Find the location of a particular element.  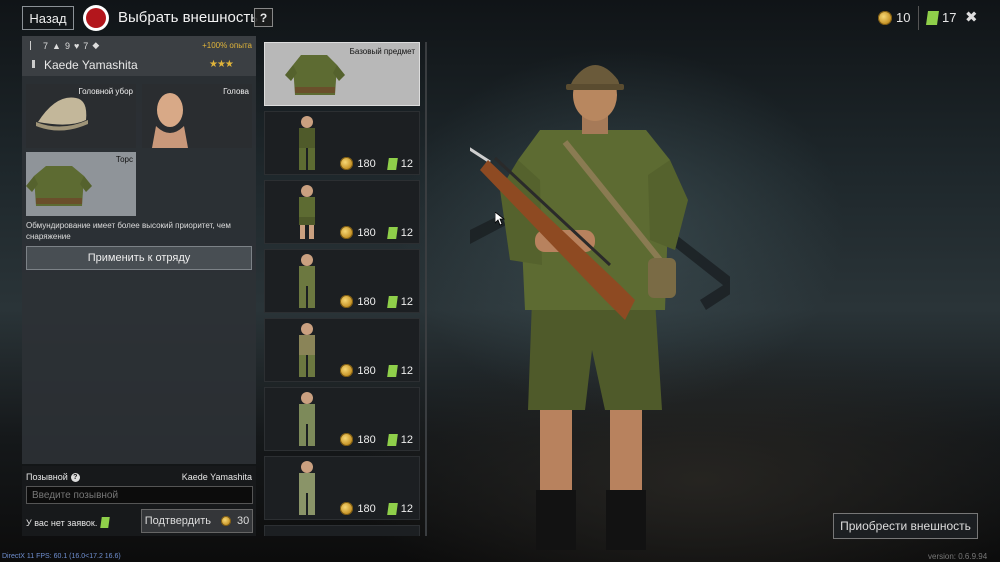

slot-label: Головной убор is located at coordinates (105, 91).